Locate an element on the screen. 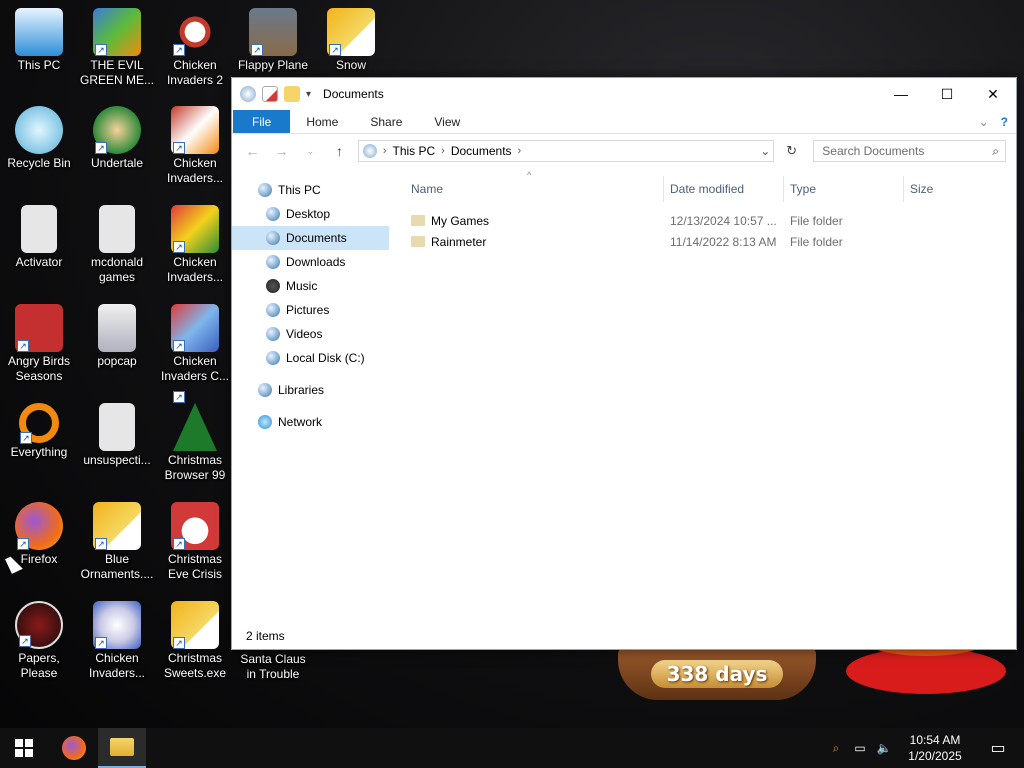 The width and height of the screenshot is (1024, 768). videos-icon is located at coordinates (273, 334).